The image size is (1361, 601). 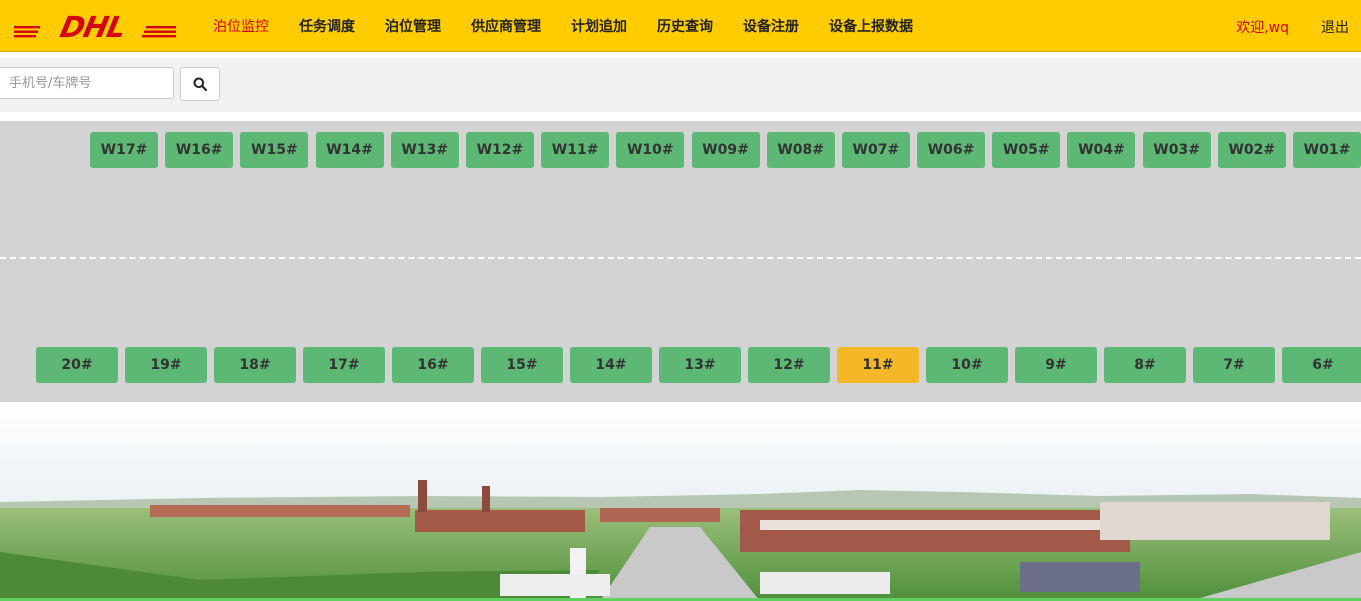 What do you see at coordinates (522, 365) in the screenshot?
I see `dock-button-bottom: 15#` at bounding box center [522, 365].